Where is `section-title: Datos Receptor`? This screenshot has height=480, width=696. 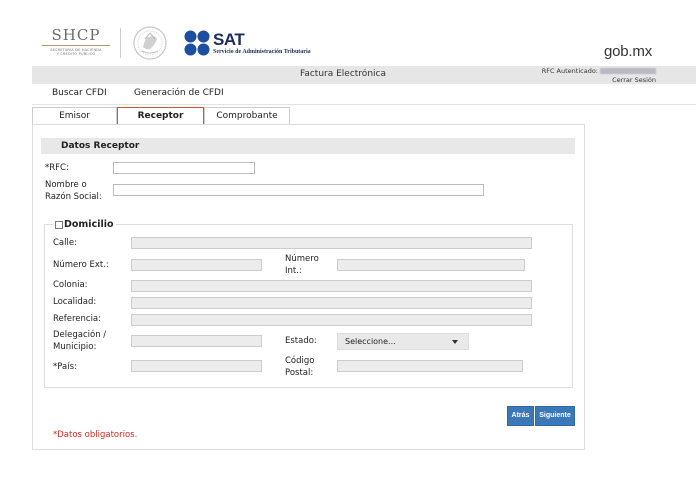
section-title: Datos Receptor is located at coordinates (100, 146).